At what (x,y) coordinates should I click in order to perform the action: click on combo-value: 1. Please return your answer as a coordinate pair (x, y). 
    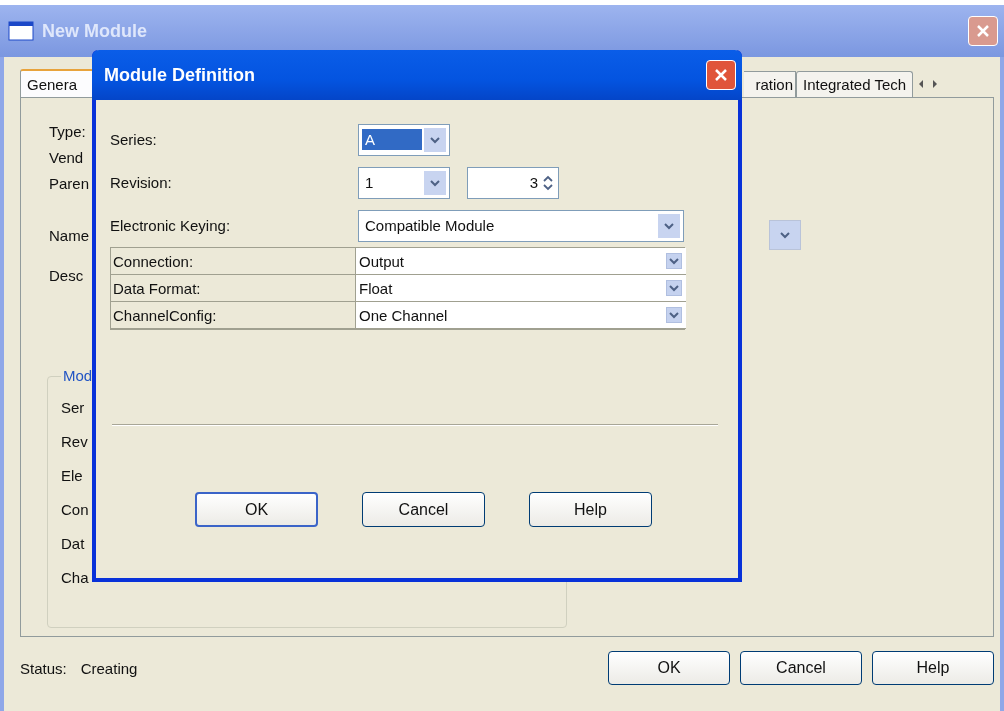
    Looking at the image, I should click on (369, 183).